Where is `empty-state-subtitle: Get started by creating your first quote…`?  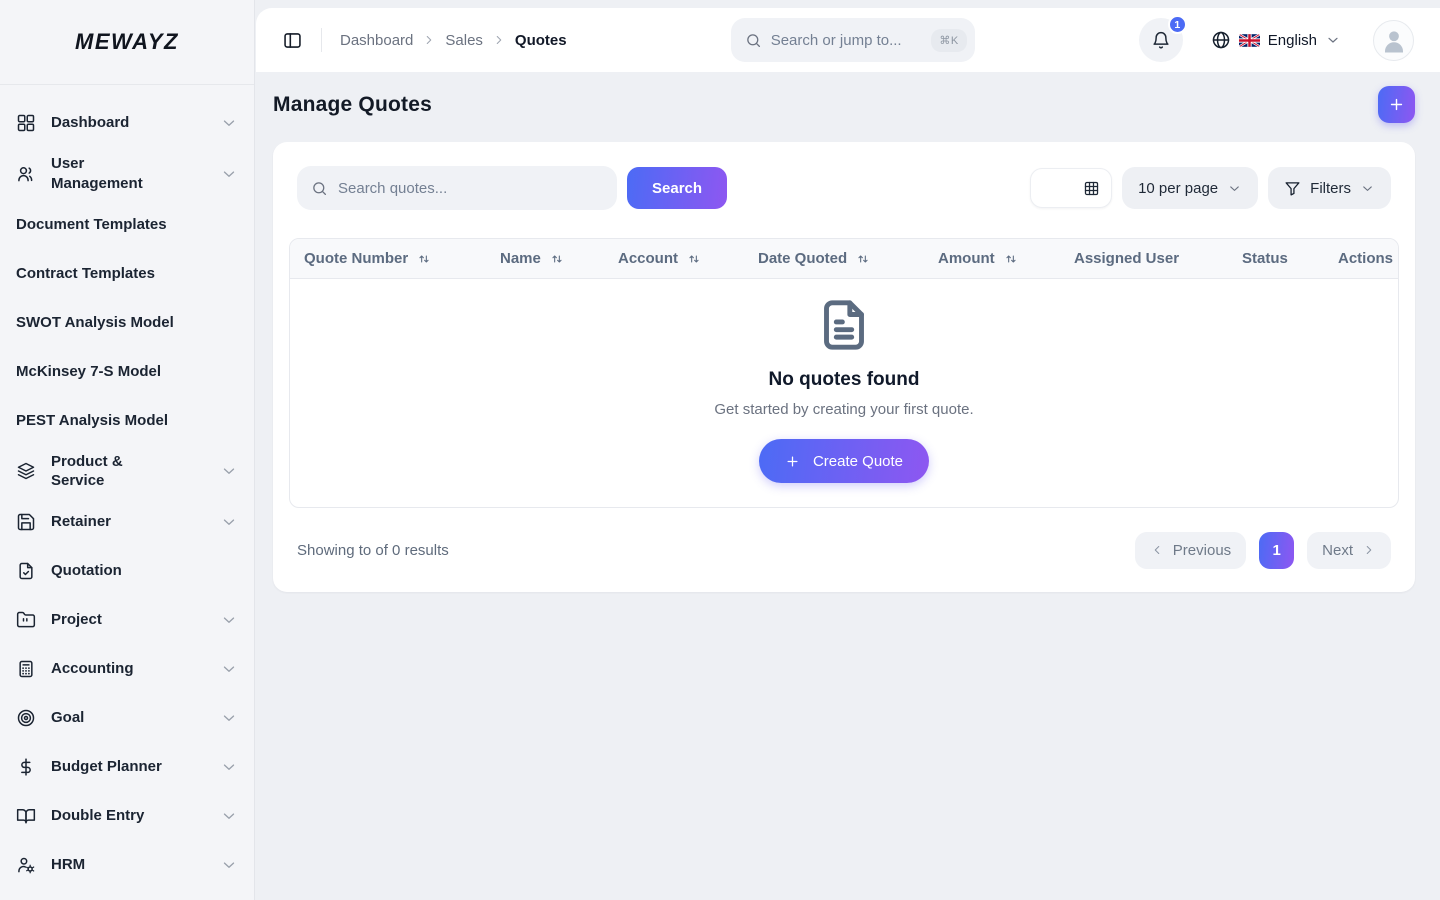
empty-state-subtitle: Get started by creating your first quote… is located at coordinates (844, 409).